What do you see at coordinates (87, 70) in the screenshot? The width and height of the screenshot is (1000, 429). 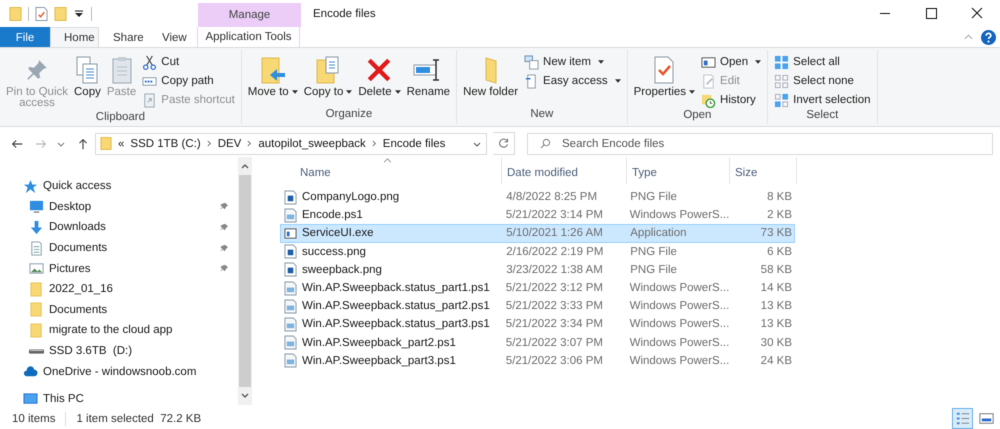 I see `copy-icon` at bounding box center [87, 70].